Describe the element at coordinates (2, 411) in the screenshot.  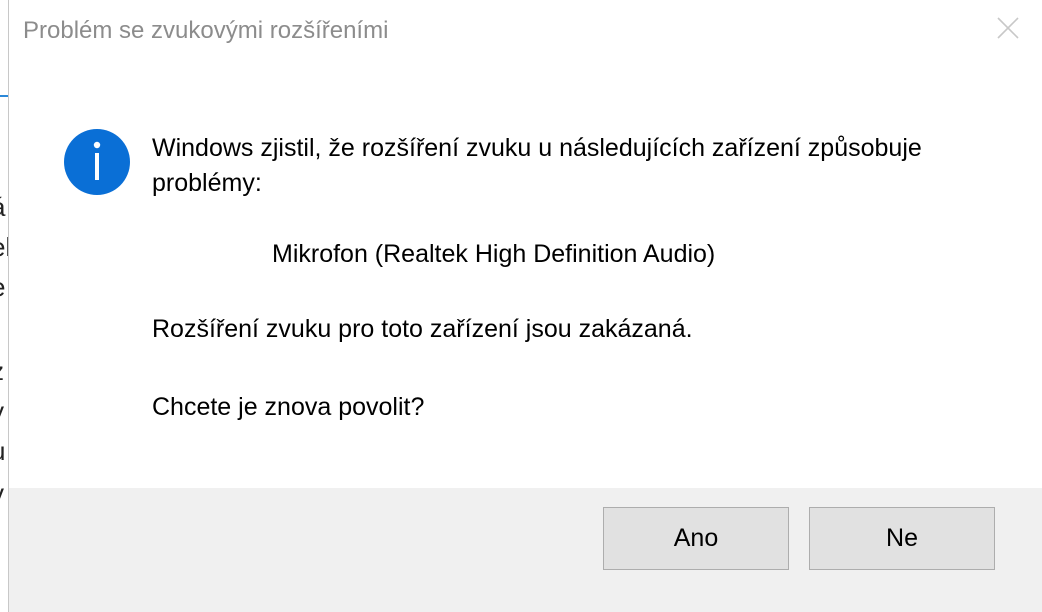
I see `background-text-fragment: y` at that location.